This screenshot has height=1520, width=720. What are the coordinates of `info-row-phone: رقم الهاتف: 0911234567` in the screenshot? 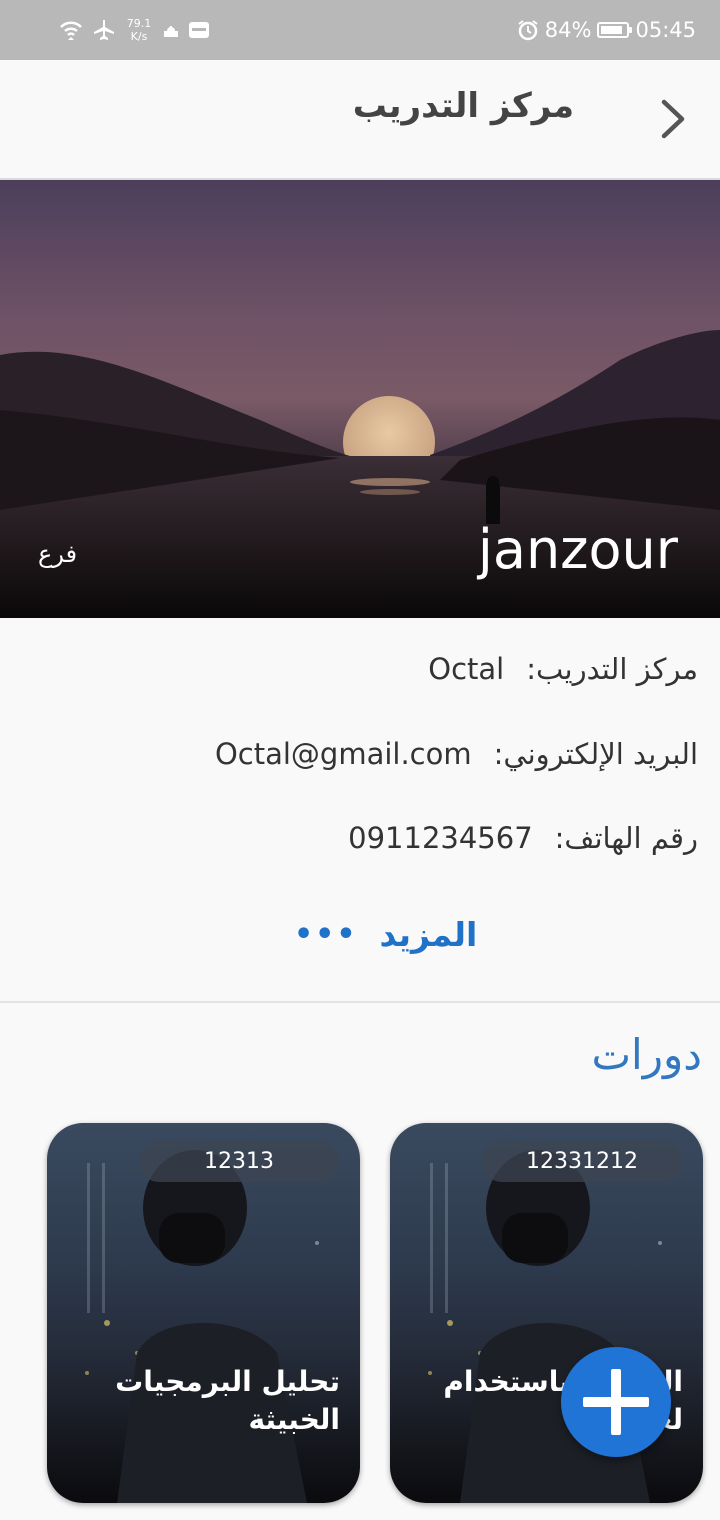 It's located at (523, 838).